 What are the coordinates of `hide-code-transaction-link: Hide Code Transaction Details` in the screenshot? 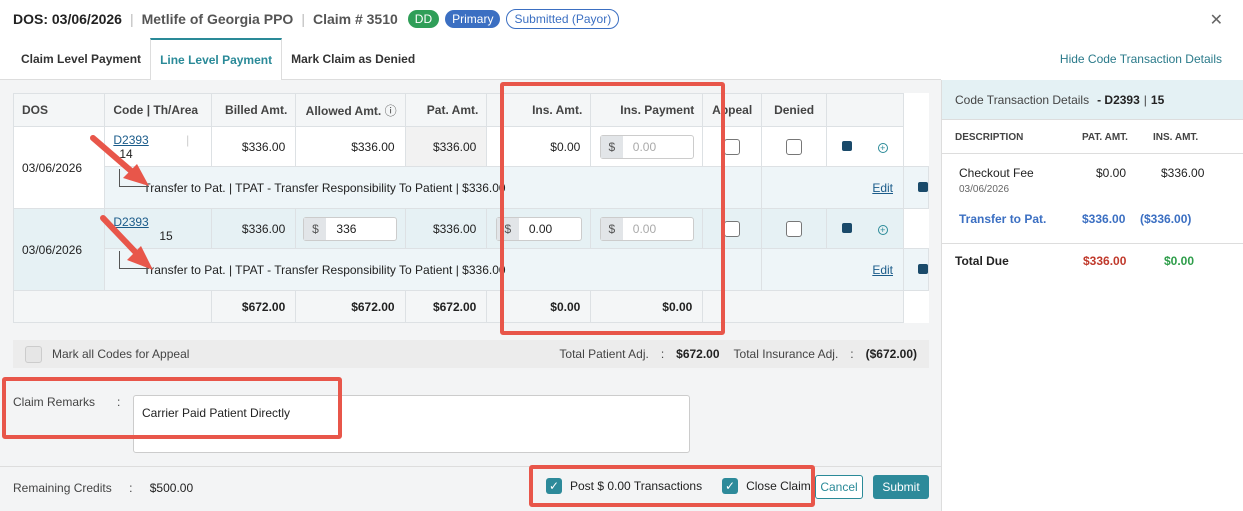 It's located at (1141, 59).